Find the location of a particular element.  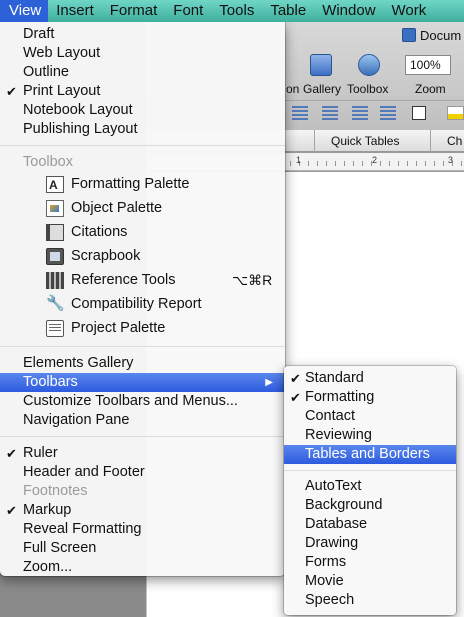

menu-window: Window is located at coordinates (348, 11).